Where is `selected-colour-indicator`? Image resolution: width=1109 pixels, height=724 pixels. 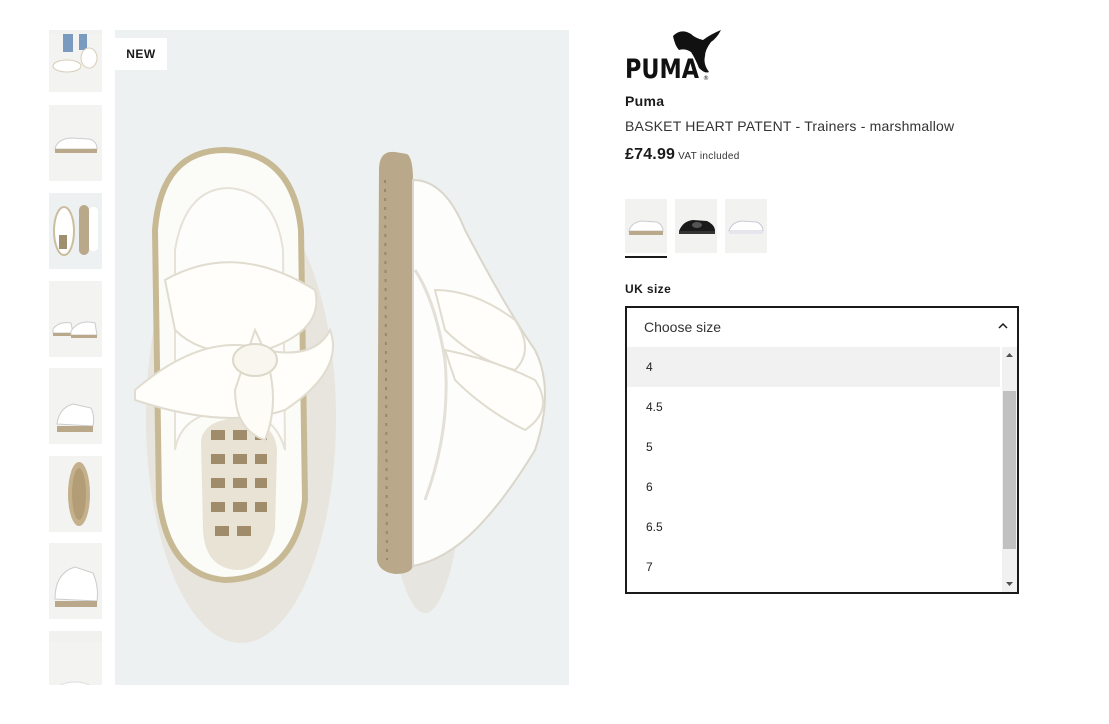 selected-colour-indicator is located at coordinates (646, 257).